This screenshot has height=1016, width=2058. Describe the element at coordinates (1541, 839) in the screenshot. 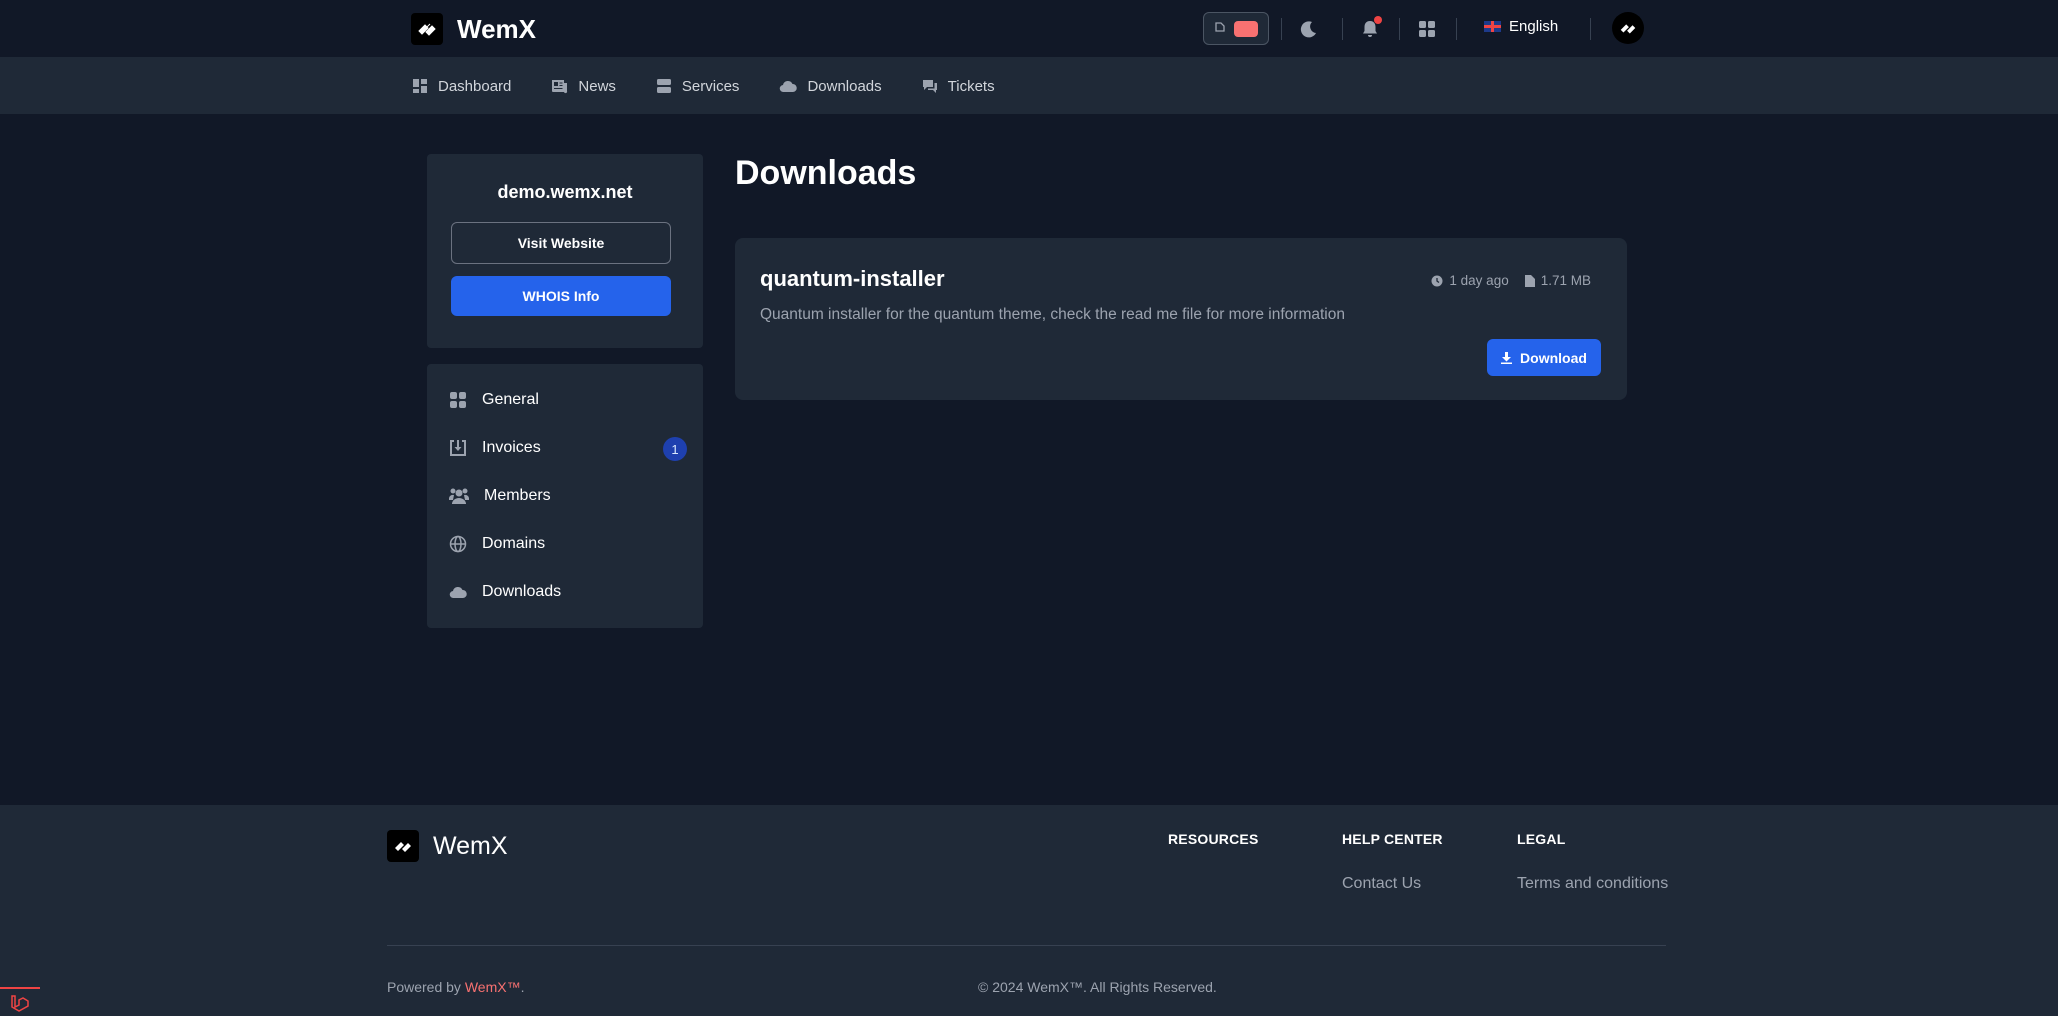

I see `footer-heading: LEGAL` at that location.